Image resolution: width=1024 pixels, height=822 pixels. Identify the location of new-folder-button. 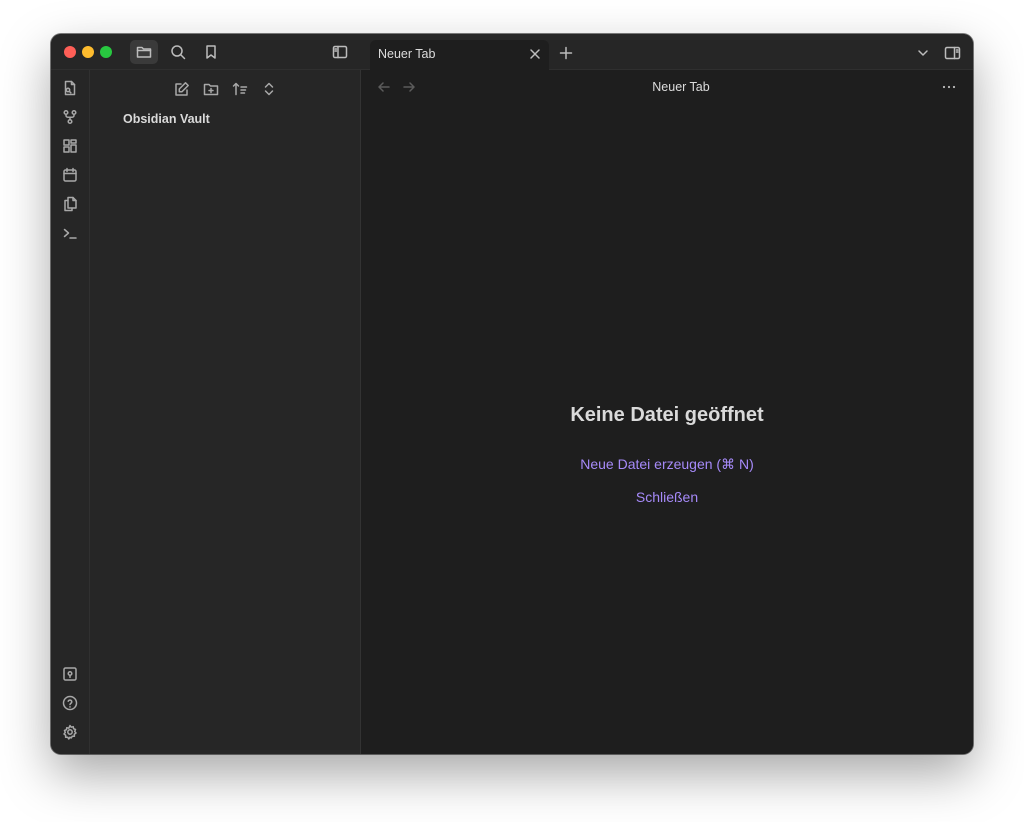
(211, 89).